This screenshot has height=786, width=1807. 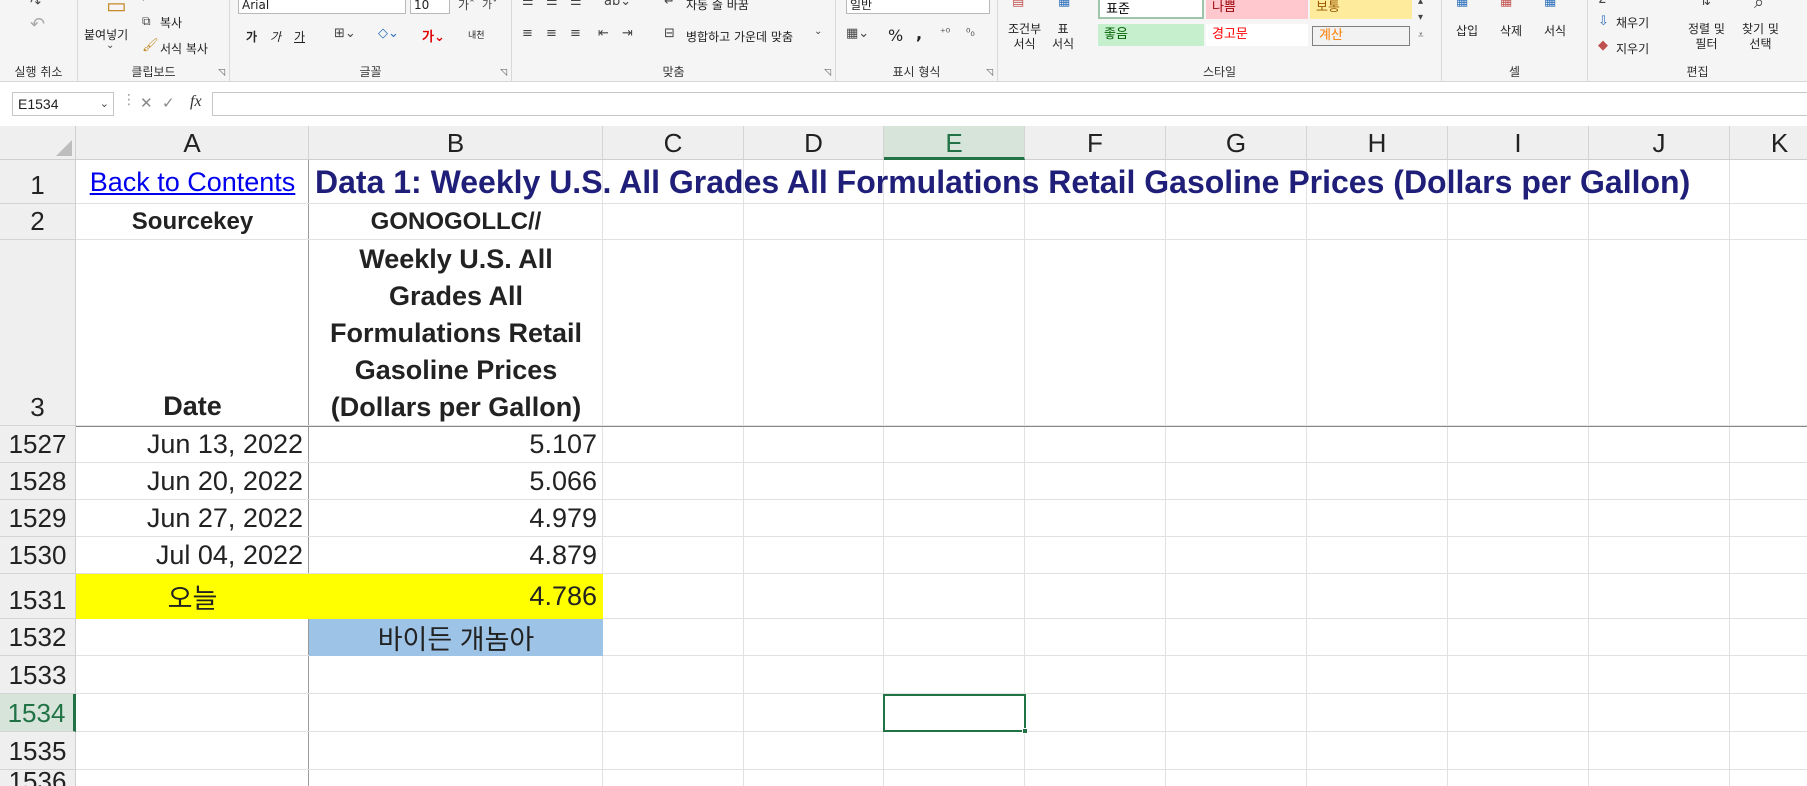 I want to click on column-header-e: E, so click(x=954, y=143).